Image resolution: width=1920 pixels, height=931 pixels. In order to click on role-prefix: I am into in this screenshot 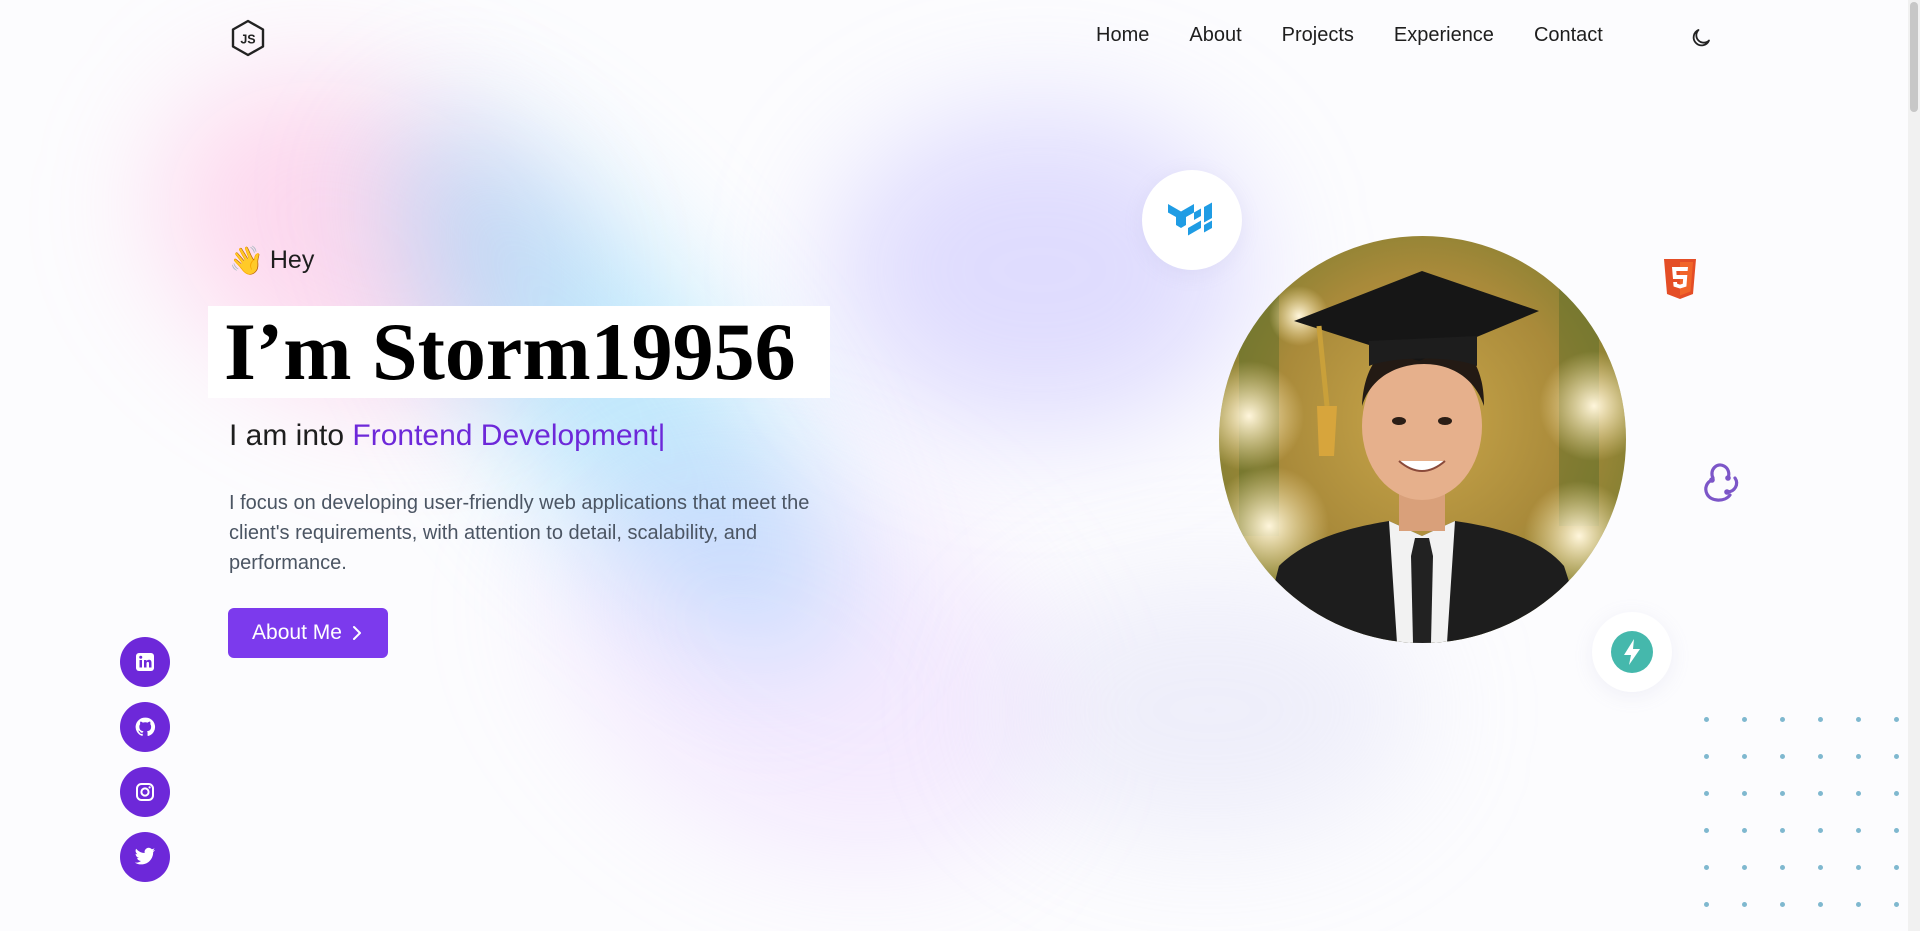, I will do `click(291, 435)`.